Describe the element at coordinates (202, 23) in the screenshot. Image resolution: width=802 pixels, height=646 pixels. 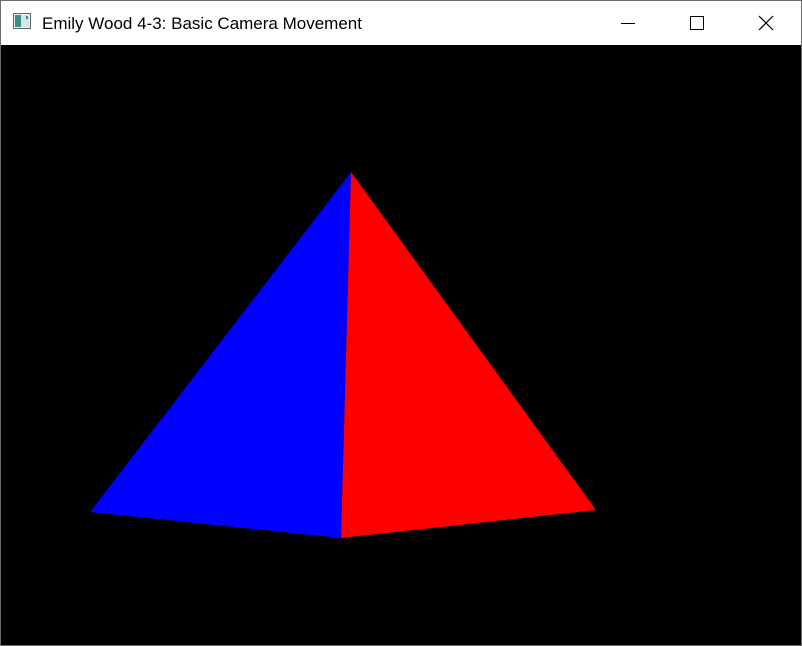
I see `window-title: Emily Wood 4-3: Basic Camera Movement` at that location.